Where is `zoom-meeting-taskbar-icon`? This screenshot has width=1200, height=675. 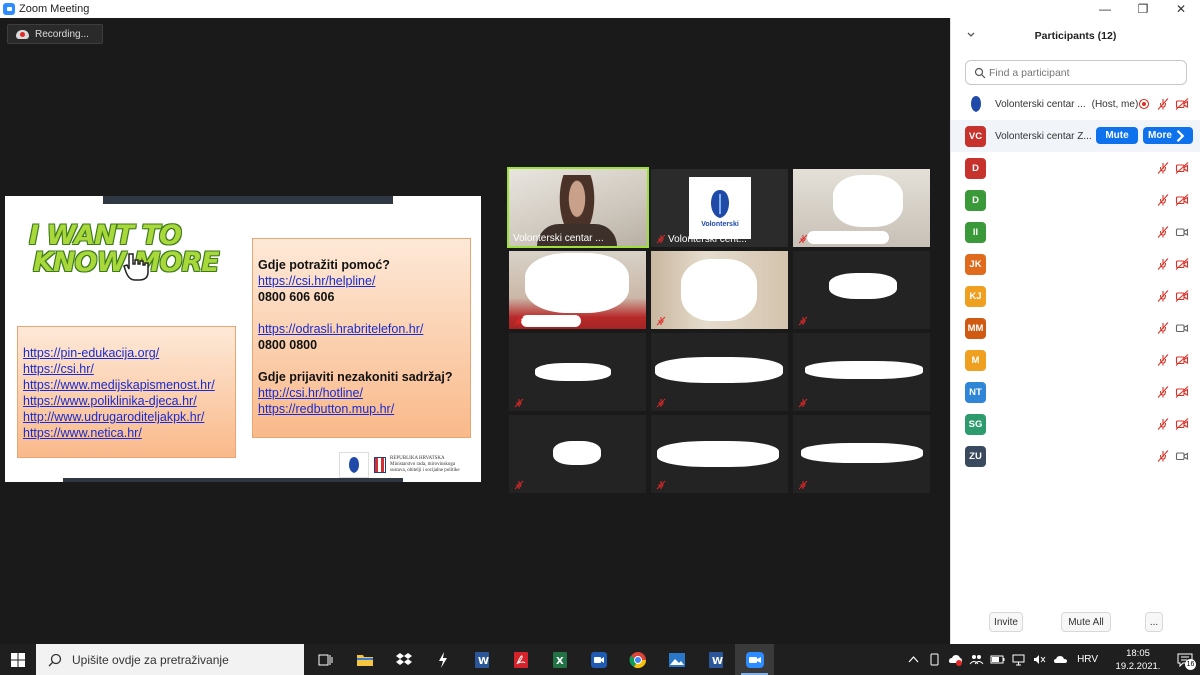 zoom-meeting-taskbar-icon is located at coordinates (754, 659).